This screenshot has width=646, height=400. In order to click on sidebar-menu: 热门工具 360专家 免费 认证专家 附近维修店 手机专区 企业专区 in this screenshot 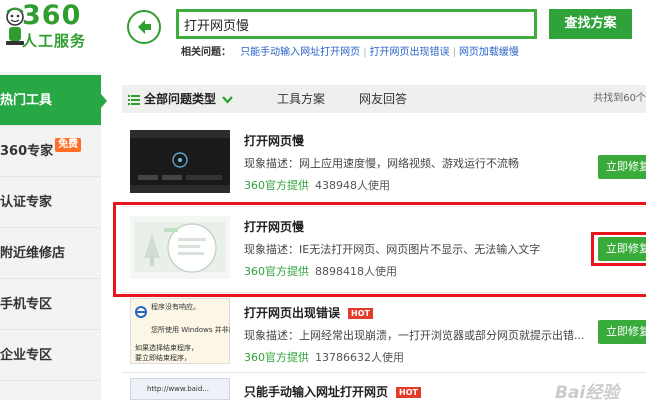, I will do `click(53, 228)`.